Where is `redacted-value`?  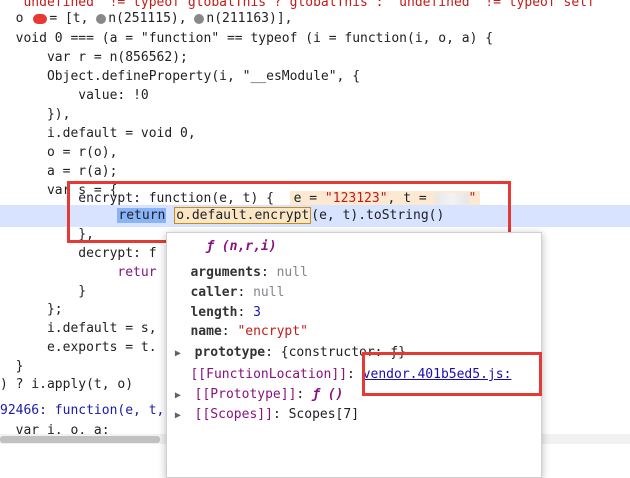
redacted-value is located at coordinates (451, 198).